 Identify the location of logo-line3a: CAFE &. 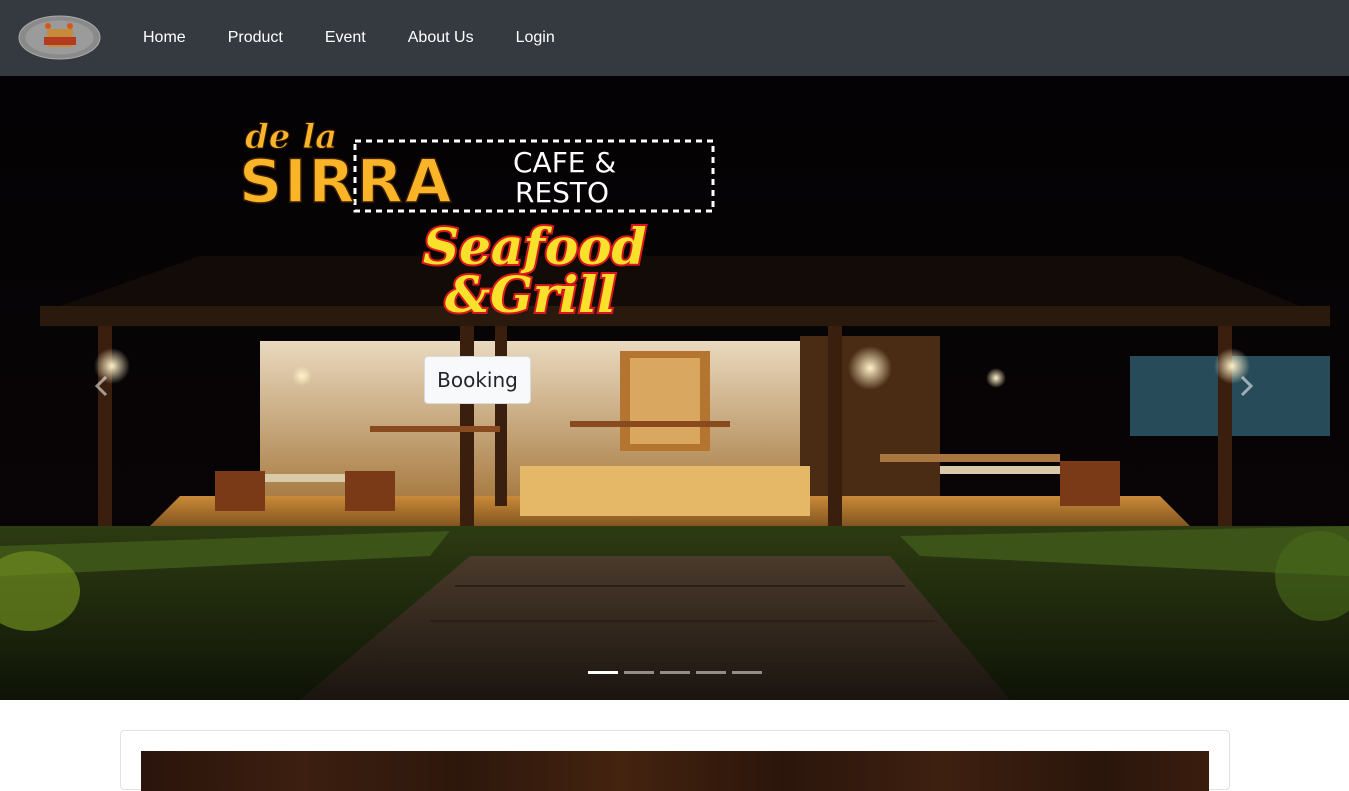
(564, 162).